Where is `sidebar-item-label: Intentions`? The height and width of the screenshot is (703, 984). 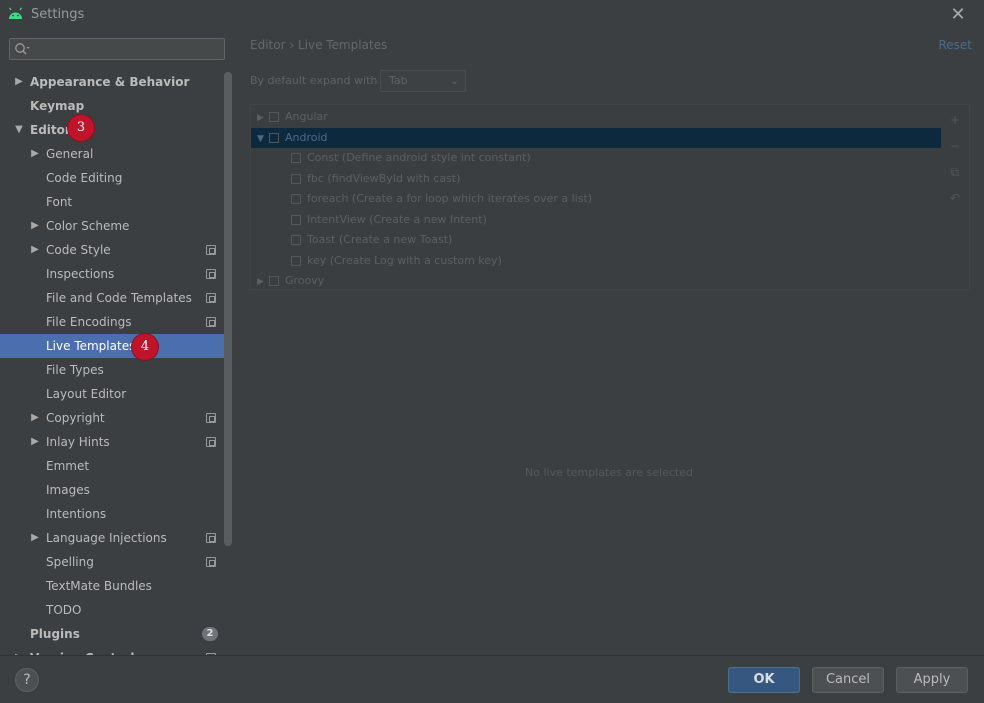
sidebar-item-label: Intentions is located at coordinates (76, 514).